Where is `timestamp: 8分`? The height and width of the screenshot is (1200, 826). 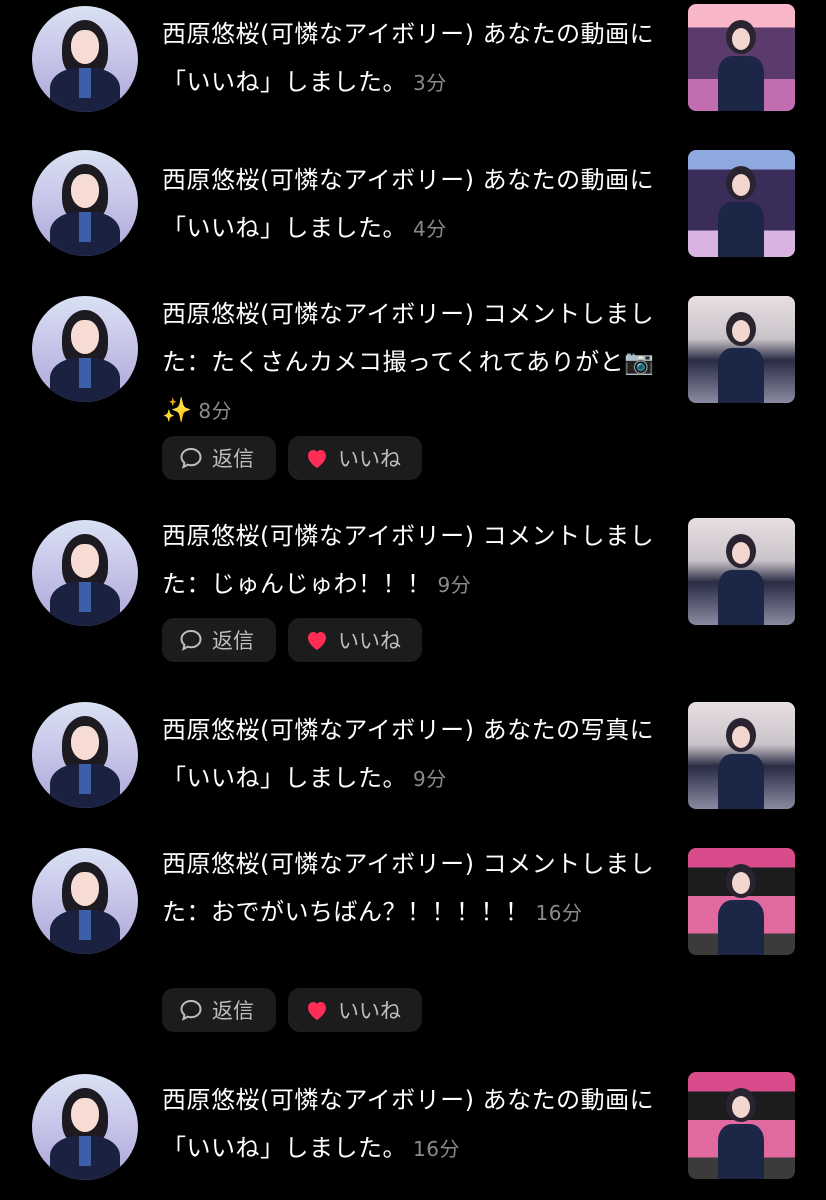
timestamp: 8分 is located at coordinates (215, 411).